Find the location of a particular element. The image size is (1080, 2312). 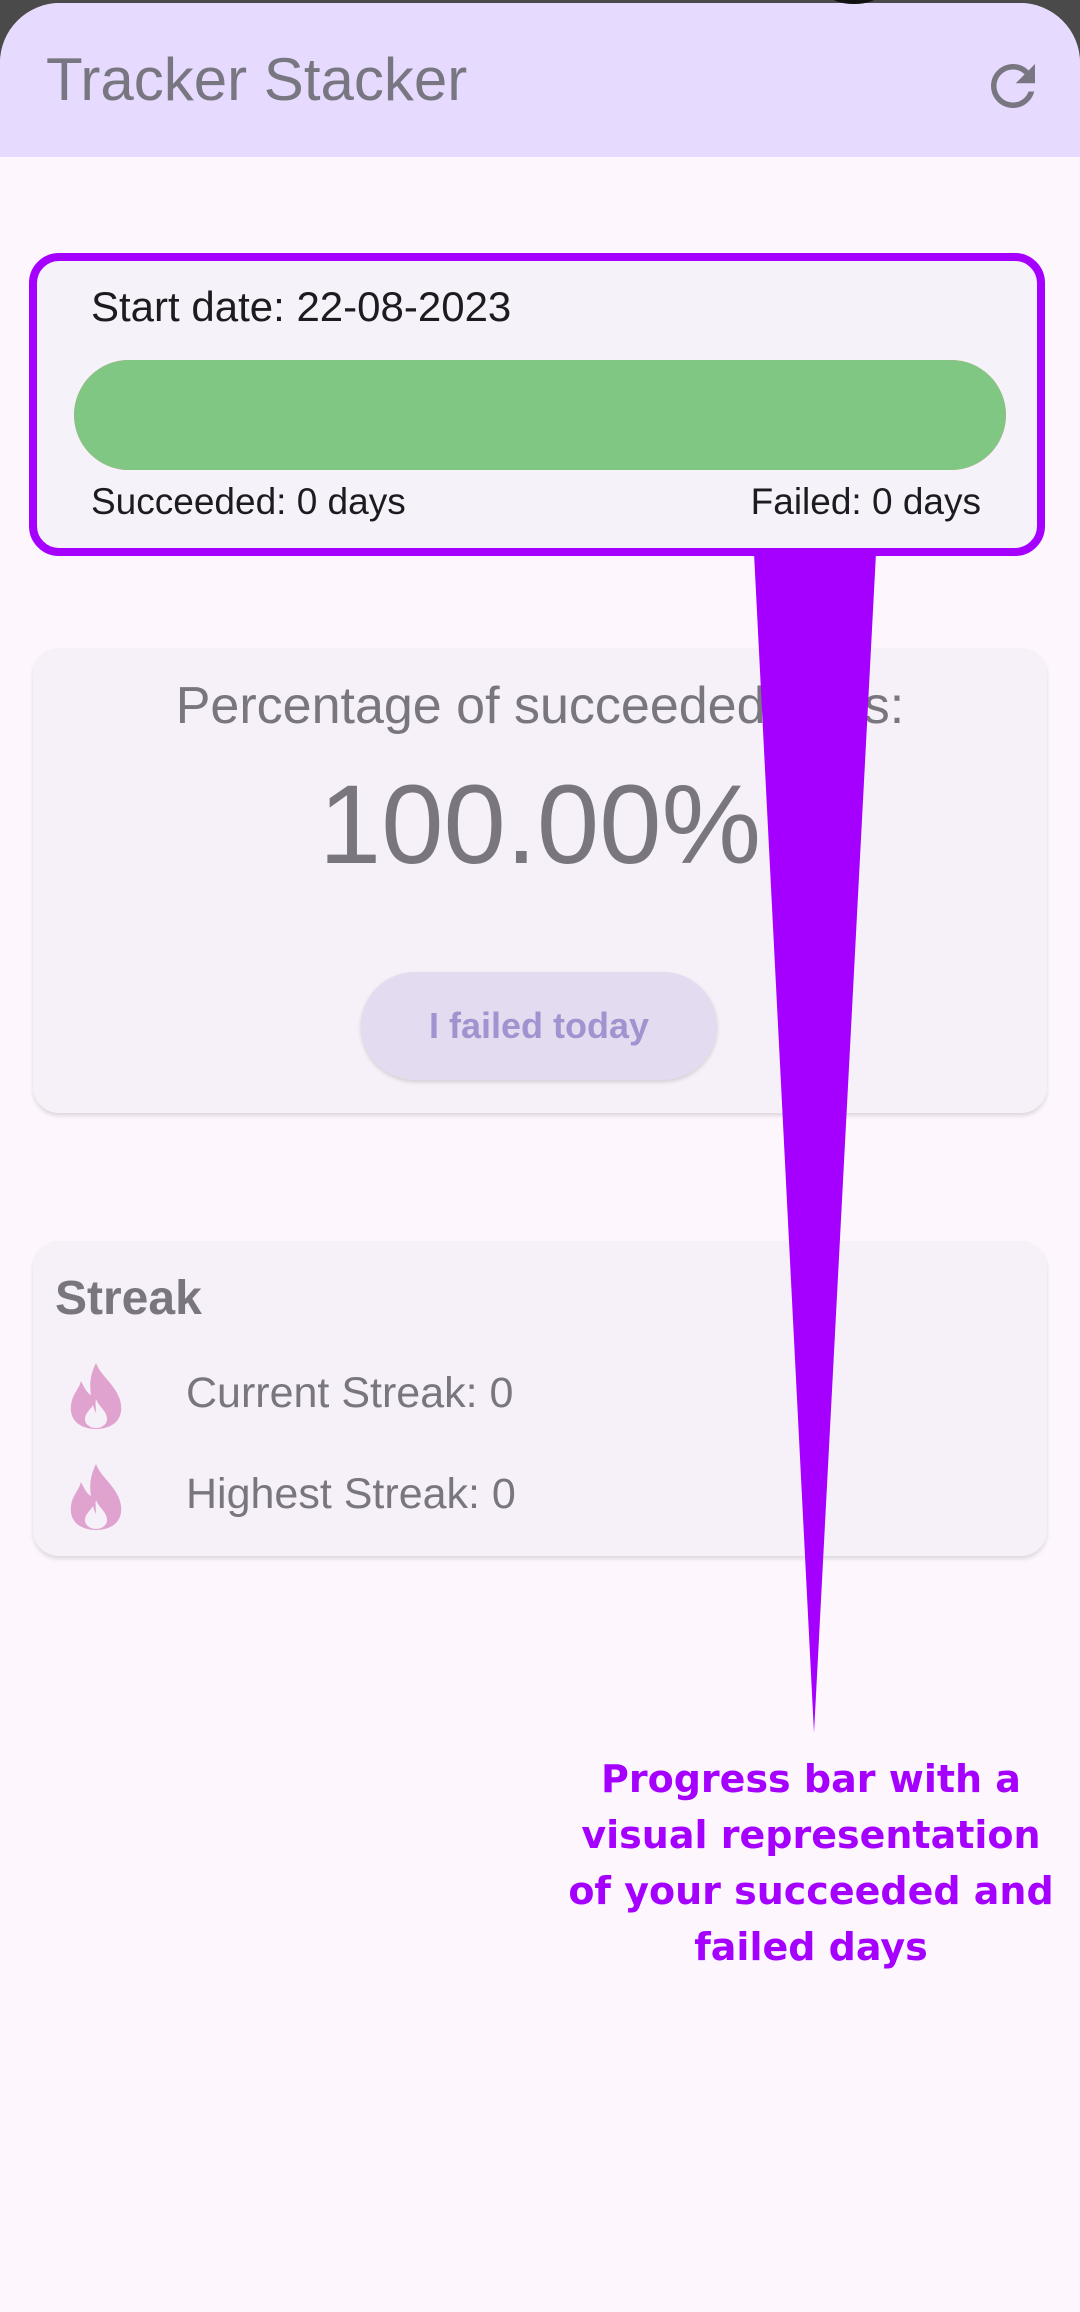

streak-title: Streak is located at coordinates (128, 1298).